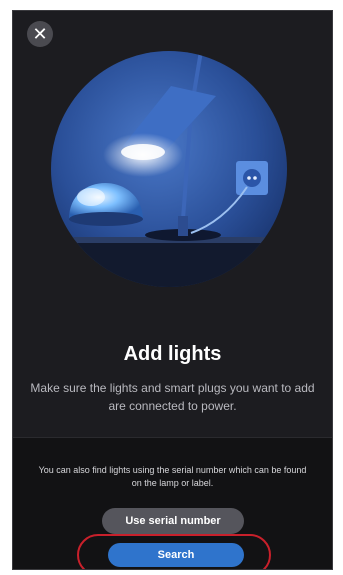 This screenshot has height=575, width=343. I want to click on close-button: ✕, so click(40, 34).